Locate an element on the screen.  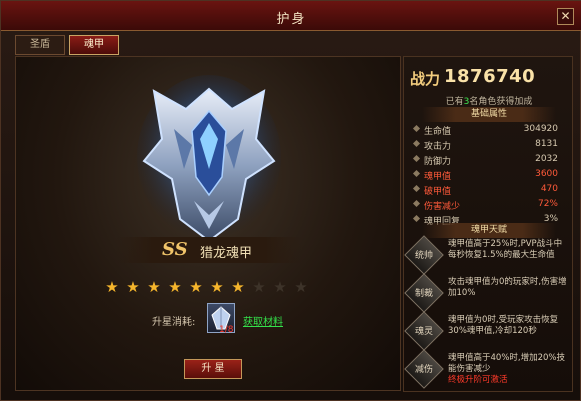
attribute-value: 470 is located at coordinates (549, 189).